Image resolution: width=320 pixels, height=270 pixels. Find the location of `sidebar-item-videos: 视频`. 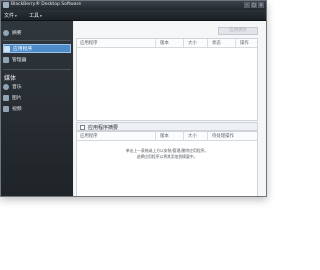

sidebar-item-videos: 视频 is located at coordinates (37, 108).